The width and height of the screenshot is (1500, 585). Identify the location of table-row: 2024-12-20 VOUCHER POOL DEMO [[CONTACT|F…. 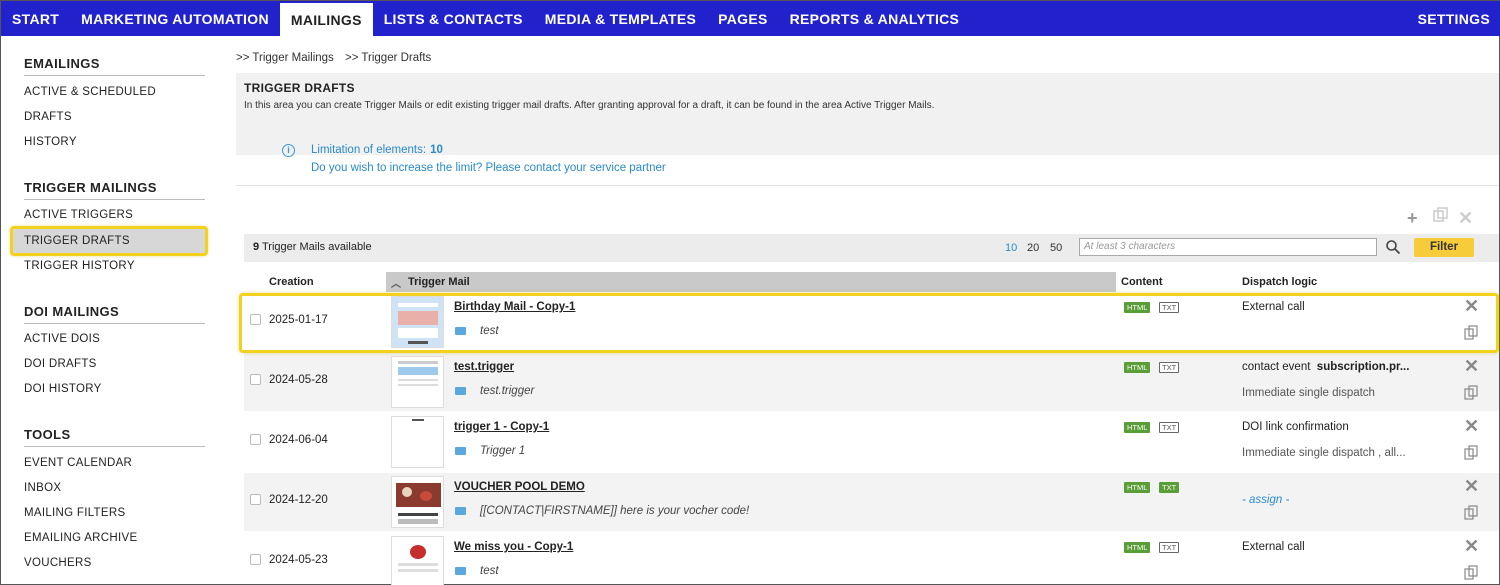
(871, 502).